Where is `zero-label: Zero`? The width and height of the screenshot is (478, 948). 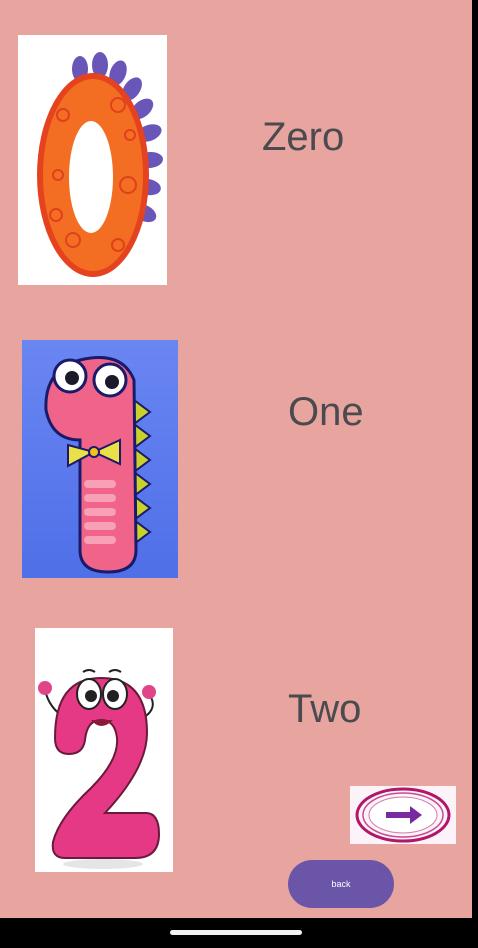
zero-label: Zero is located at coordinates (303, 137).